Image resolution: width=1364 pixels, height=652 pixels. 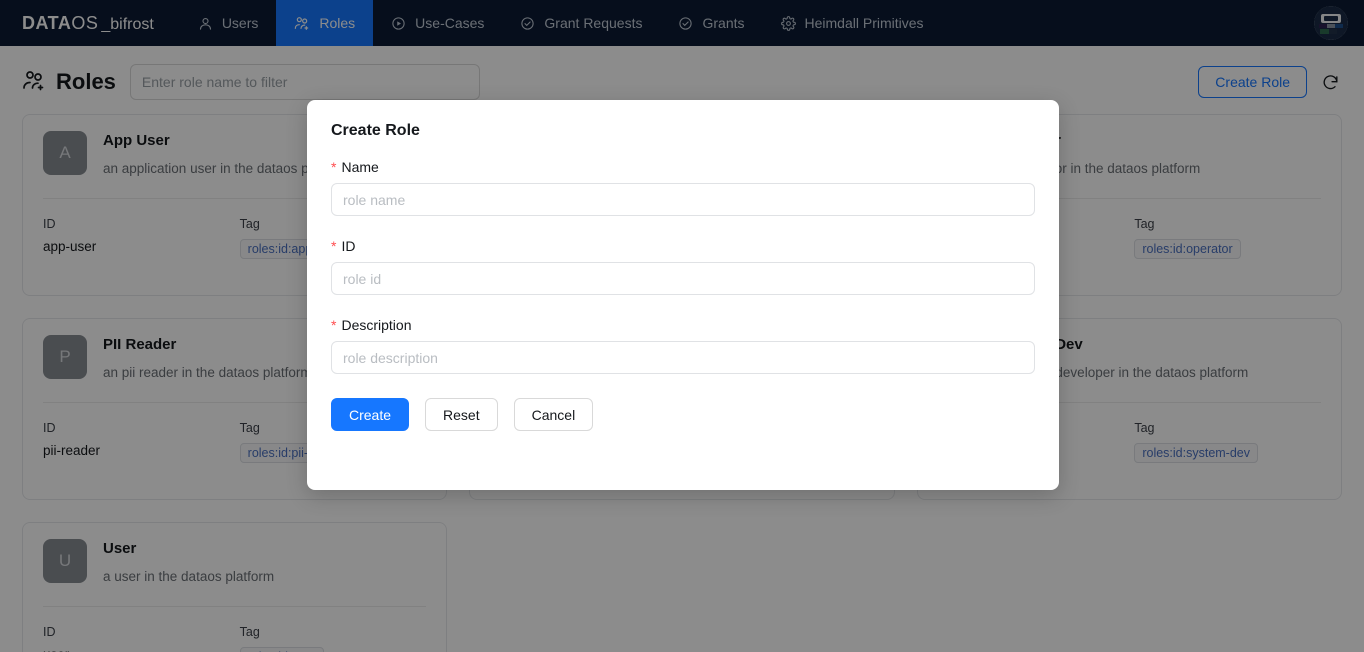 What do you see at coordinates (370, 414) in the screenshot?
I see `create-button: Create` at bounding box center [370, 414].